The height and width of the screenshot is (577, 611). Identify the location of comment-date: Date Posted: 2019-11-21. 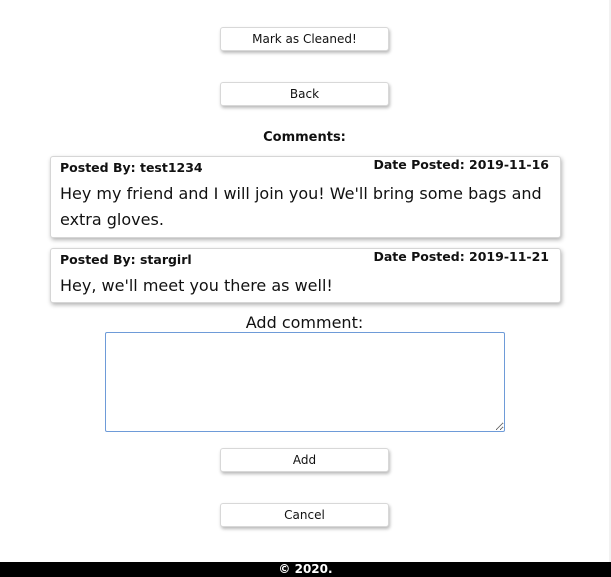
(461, 256).